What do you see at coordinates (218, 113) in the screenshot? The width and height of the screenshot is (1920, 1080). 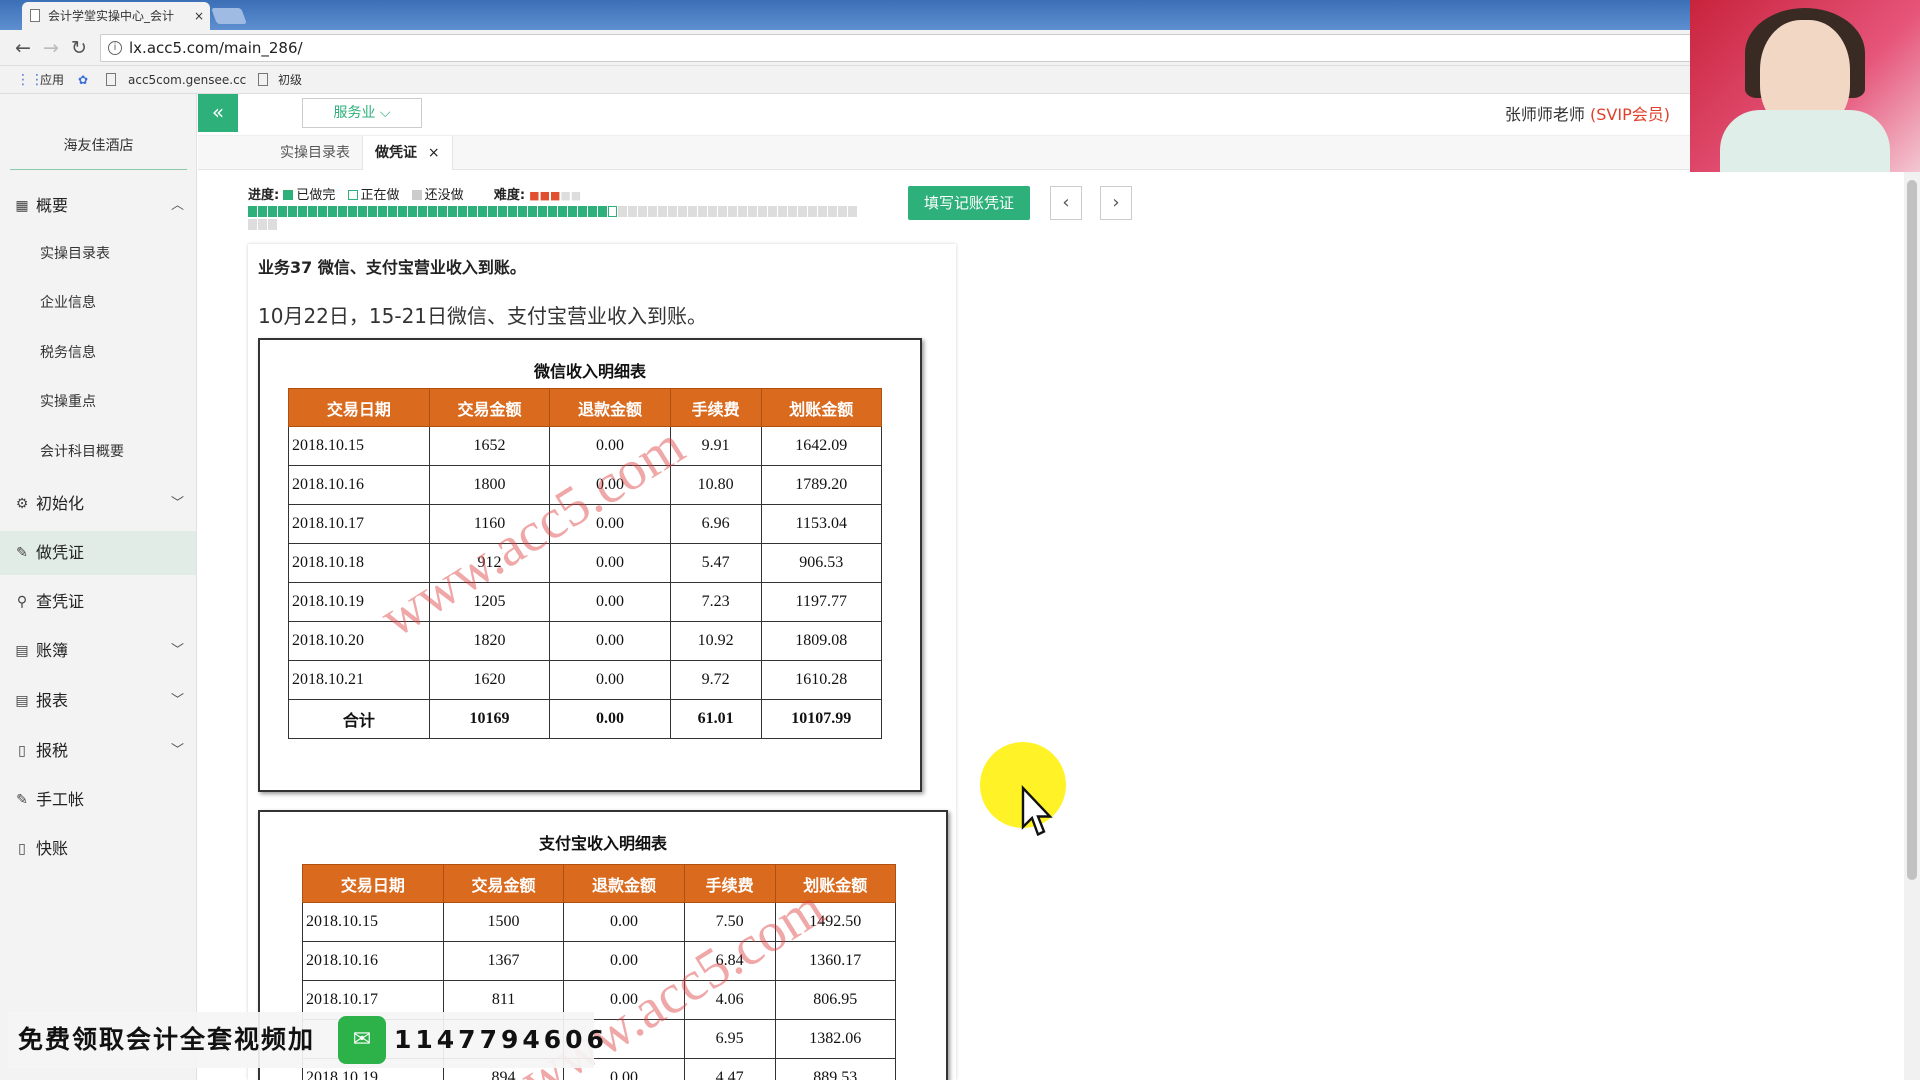 I see `collapse-sidebar-button: «` at bounding box center [218, 113].